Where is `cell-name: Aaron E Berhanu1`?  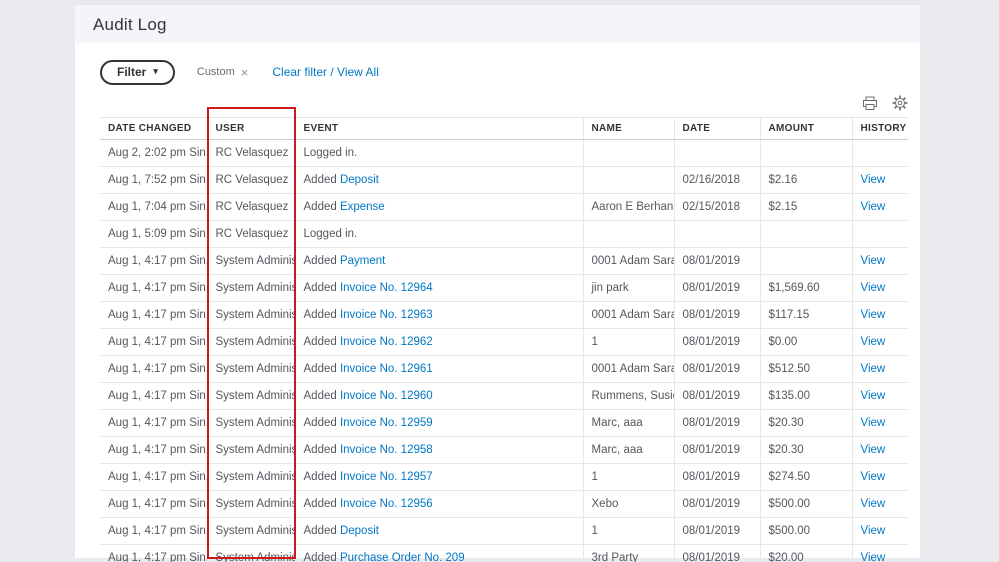
cell-name: Aaron E Berhanu1 is located at coordinates (629, 207).